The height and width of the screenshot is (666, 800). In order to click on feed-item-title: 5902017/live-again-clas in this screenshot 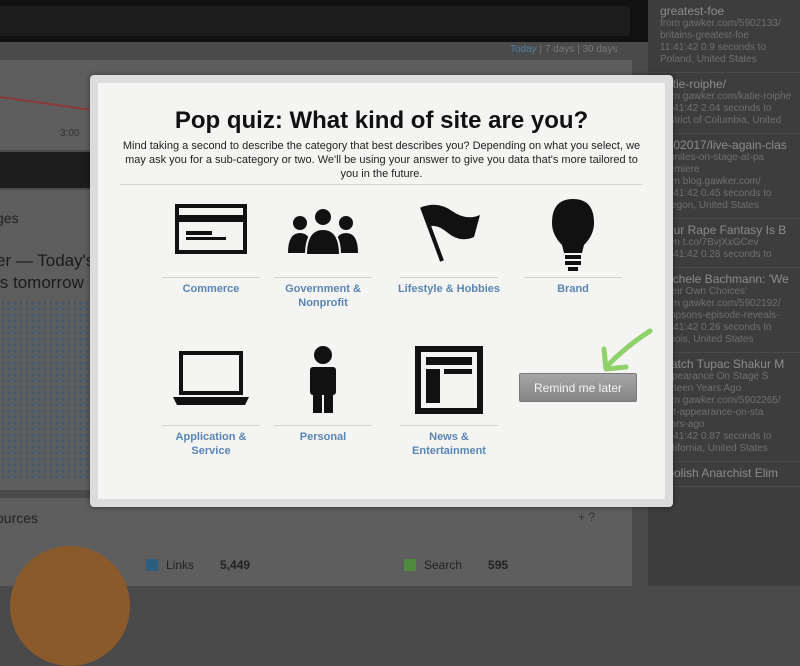, I will do `click(723, 145)`.